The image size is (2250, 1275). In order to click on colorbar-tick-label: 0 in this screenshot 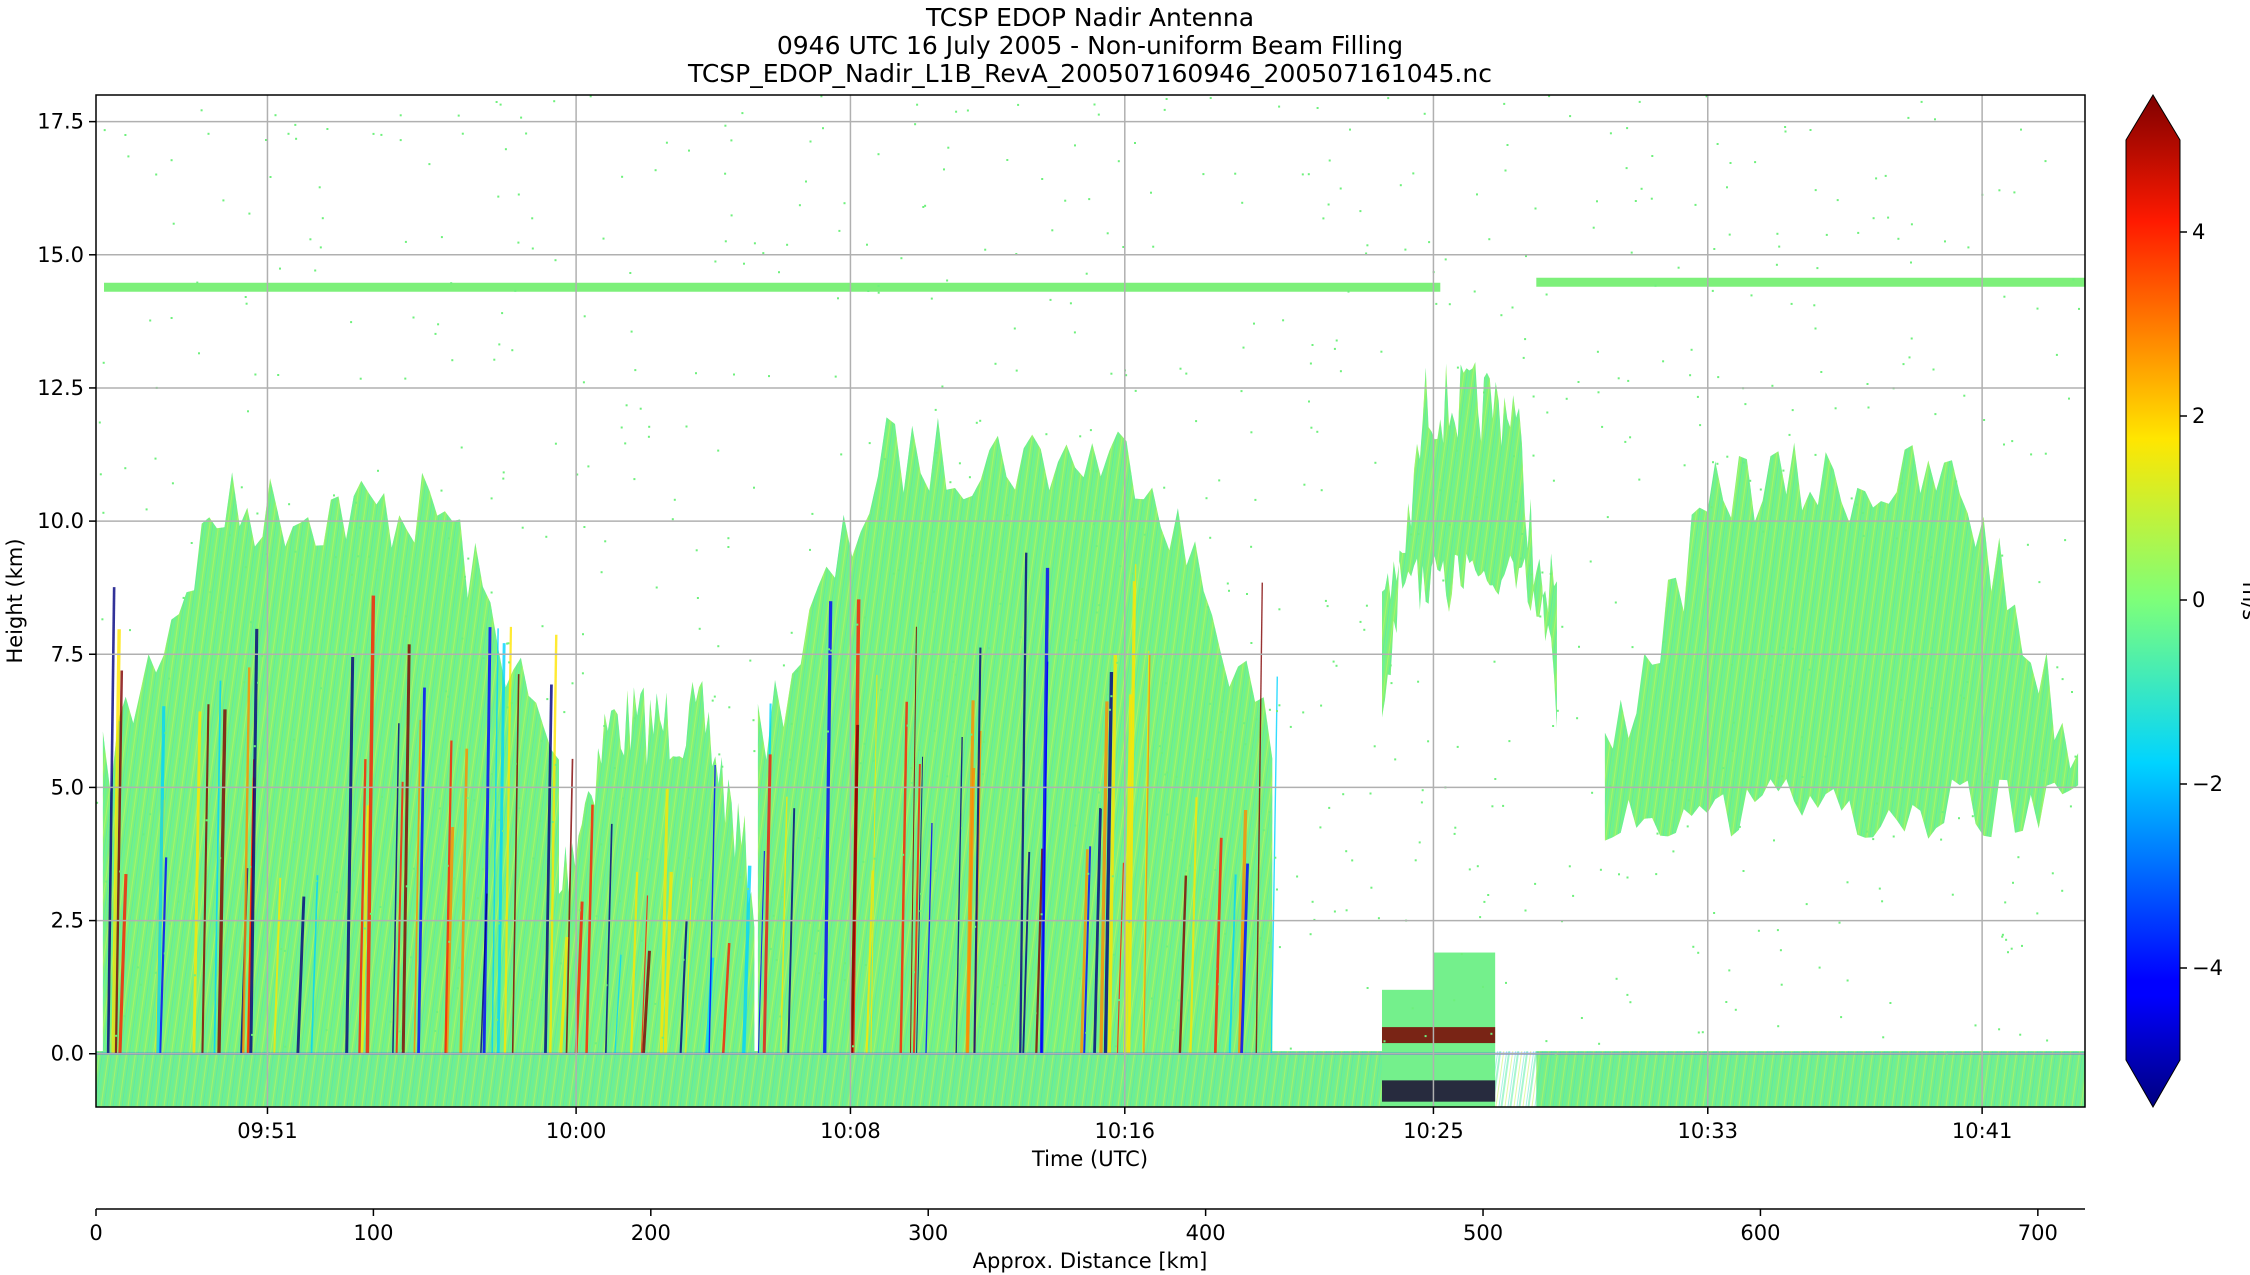, I will do `click(2198, 600)`.